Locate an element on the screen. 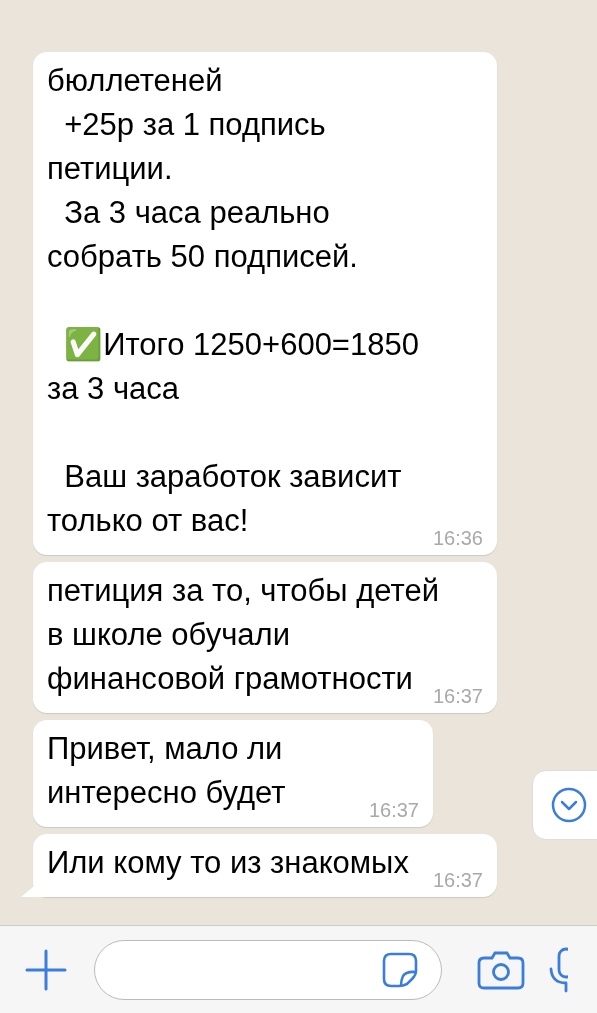 This screenshot has height=1013, width=597. camera-icon is located at coordinates (501, 969).